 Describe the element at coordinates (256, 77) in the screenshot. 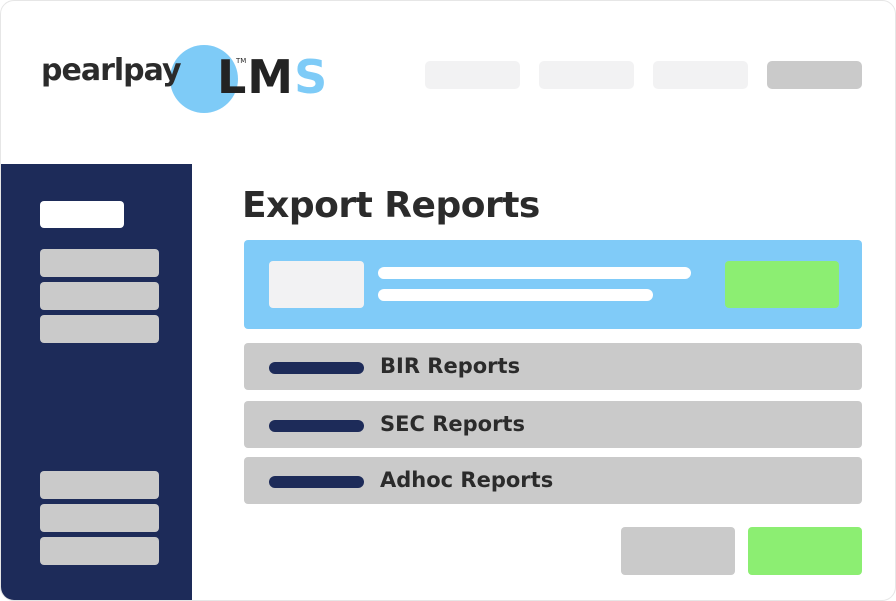

I see `logo-product-prefix: LM` at that location.